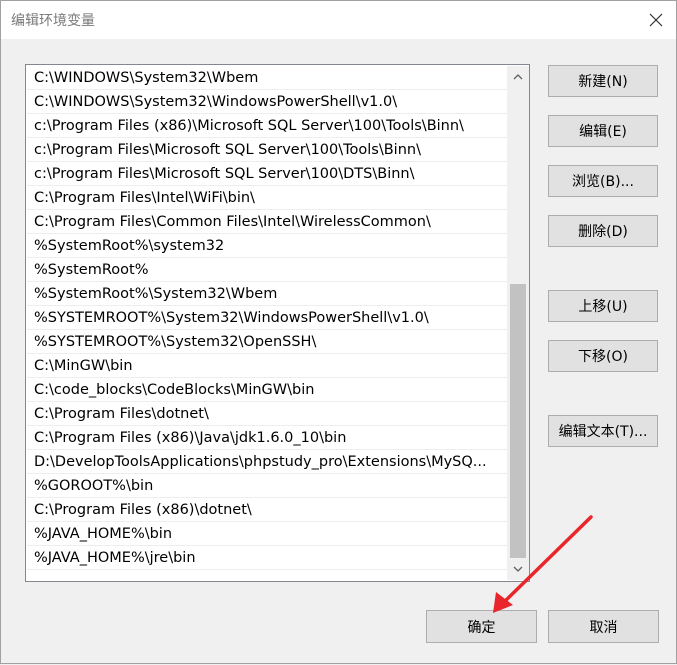 The height and width of the screenshot is (665, 677). Describe the element at coordinates (53, 21) in the screenshot. I see `window-title: 编辑环境变量` at that location.